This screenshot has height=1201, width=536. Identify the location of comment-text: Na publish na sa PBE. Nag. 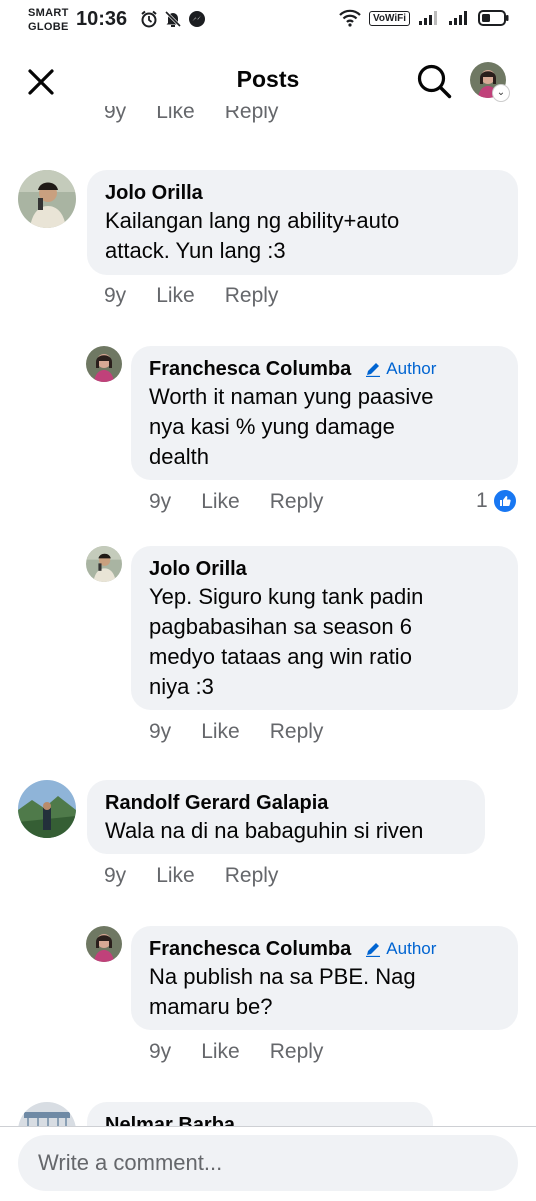
(282, 976).